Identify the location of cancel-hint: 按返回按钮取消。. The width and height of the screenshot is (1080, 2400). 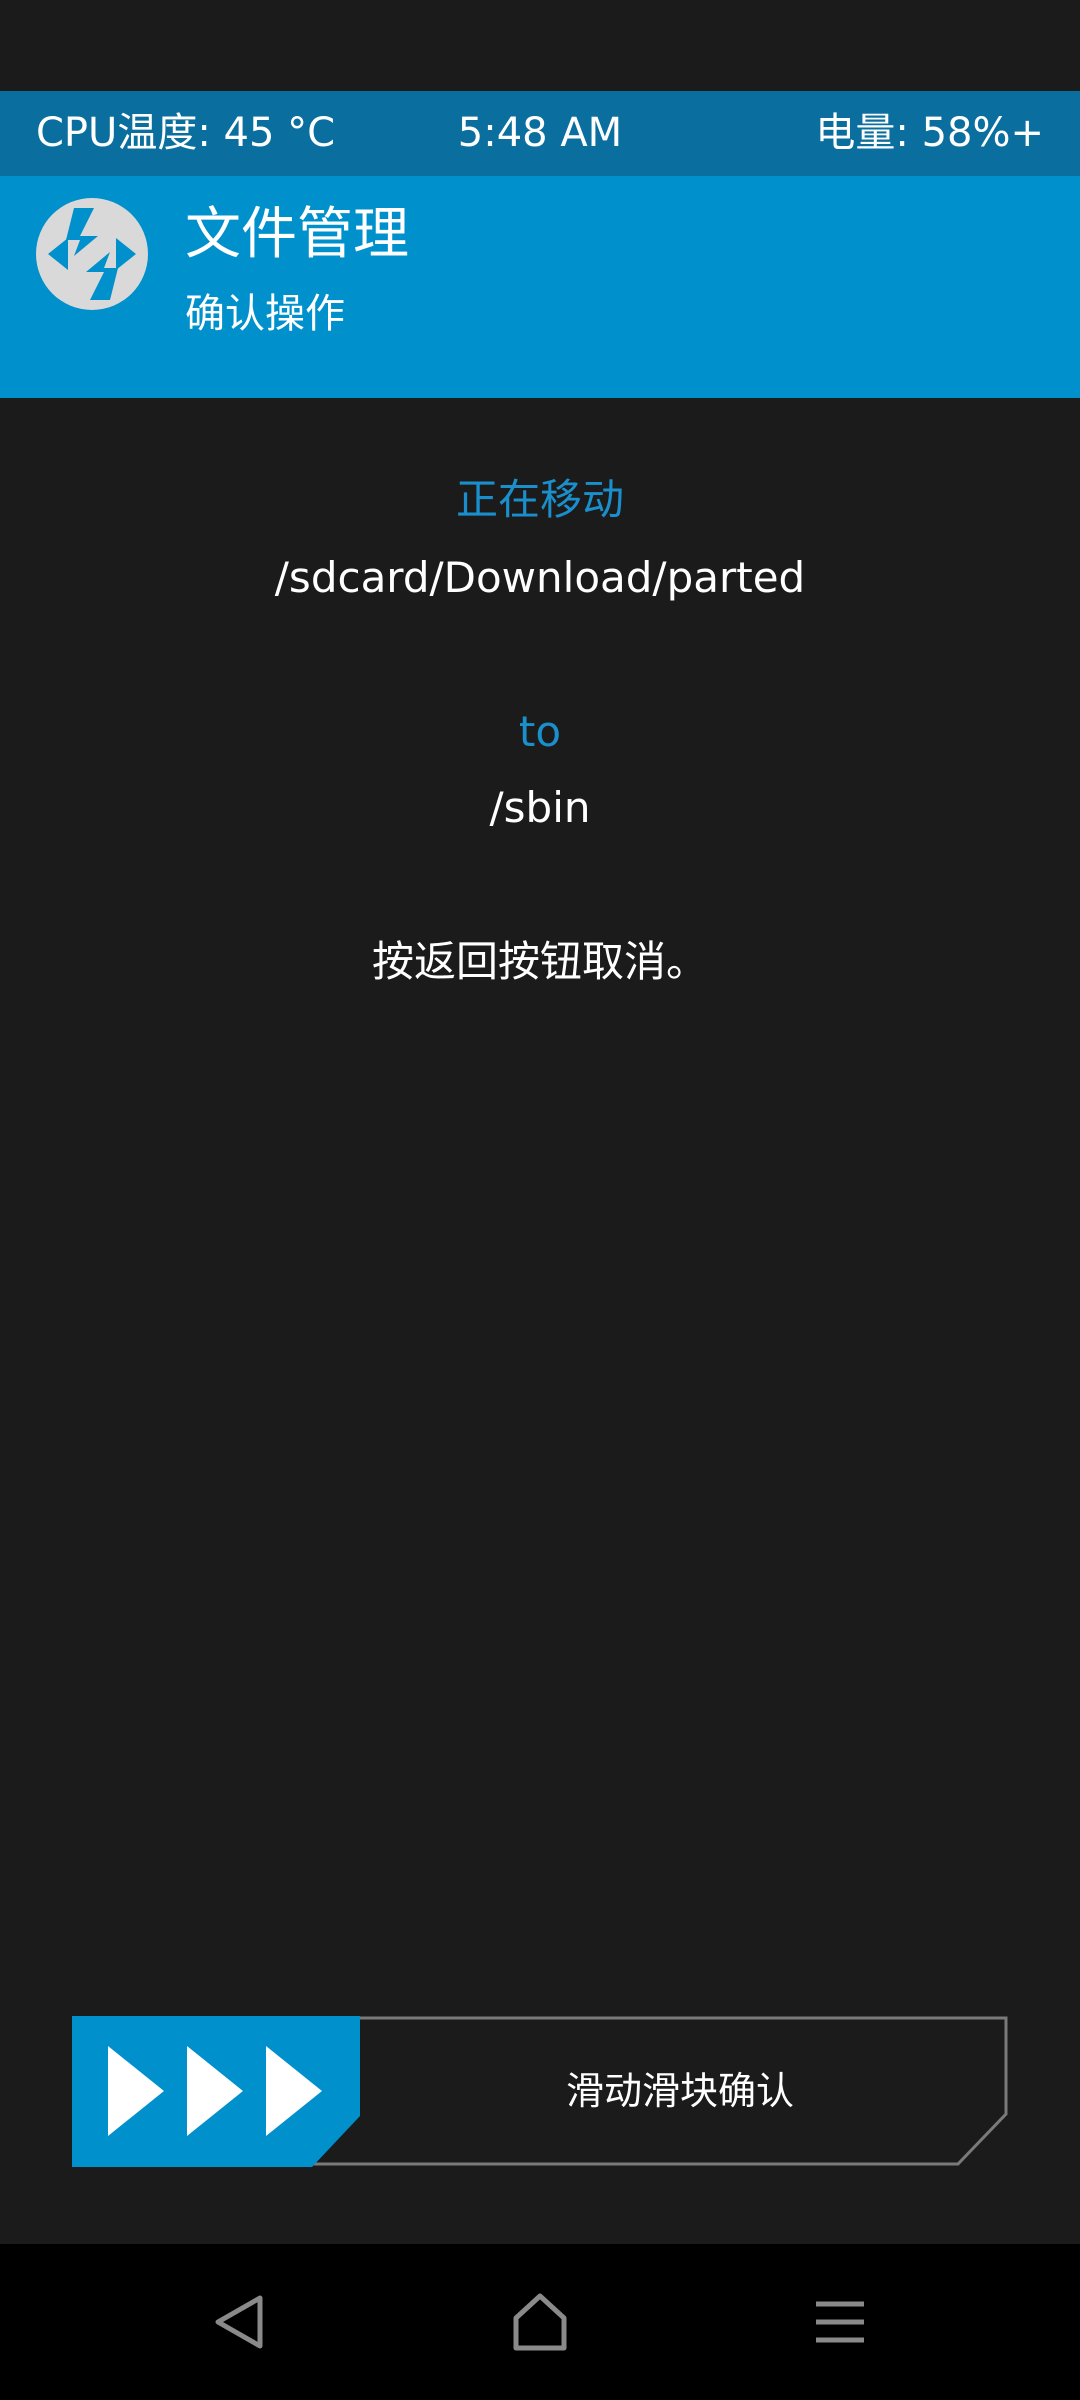
(539, 961).